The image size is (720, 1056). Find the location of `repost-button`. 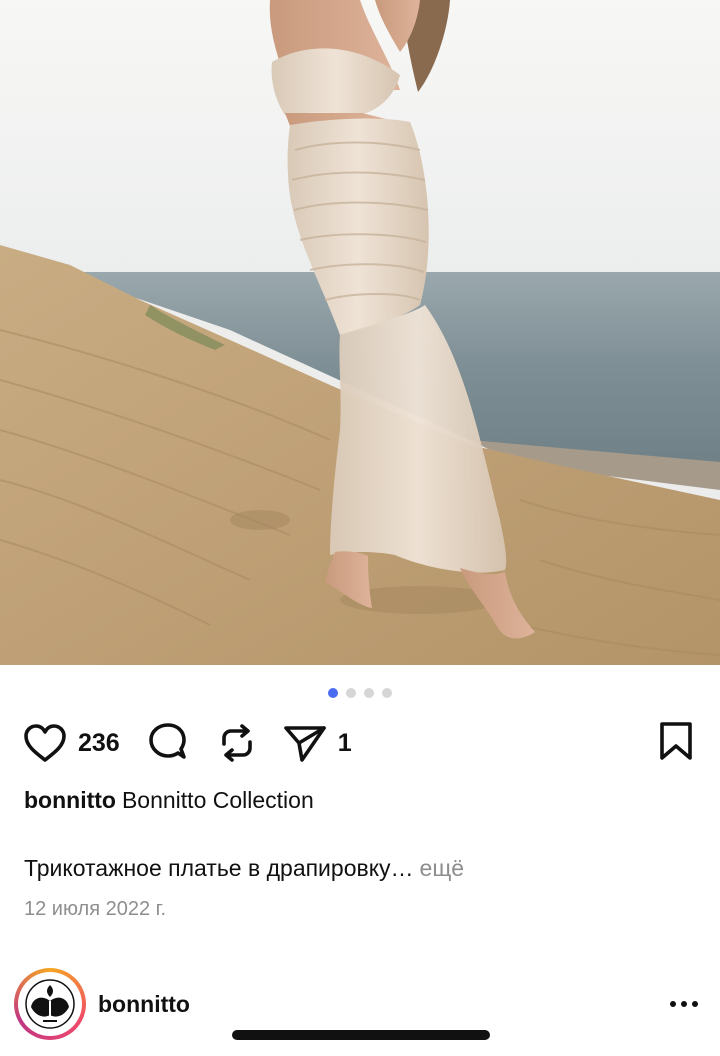

repost-button is located at coordinates (237, 743).